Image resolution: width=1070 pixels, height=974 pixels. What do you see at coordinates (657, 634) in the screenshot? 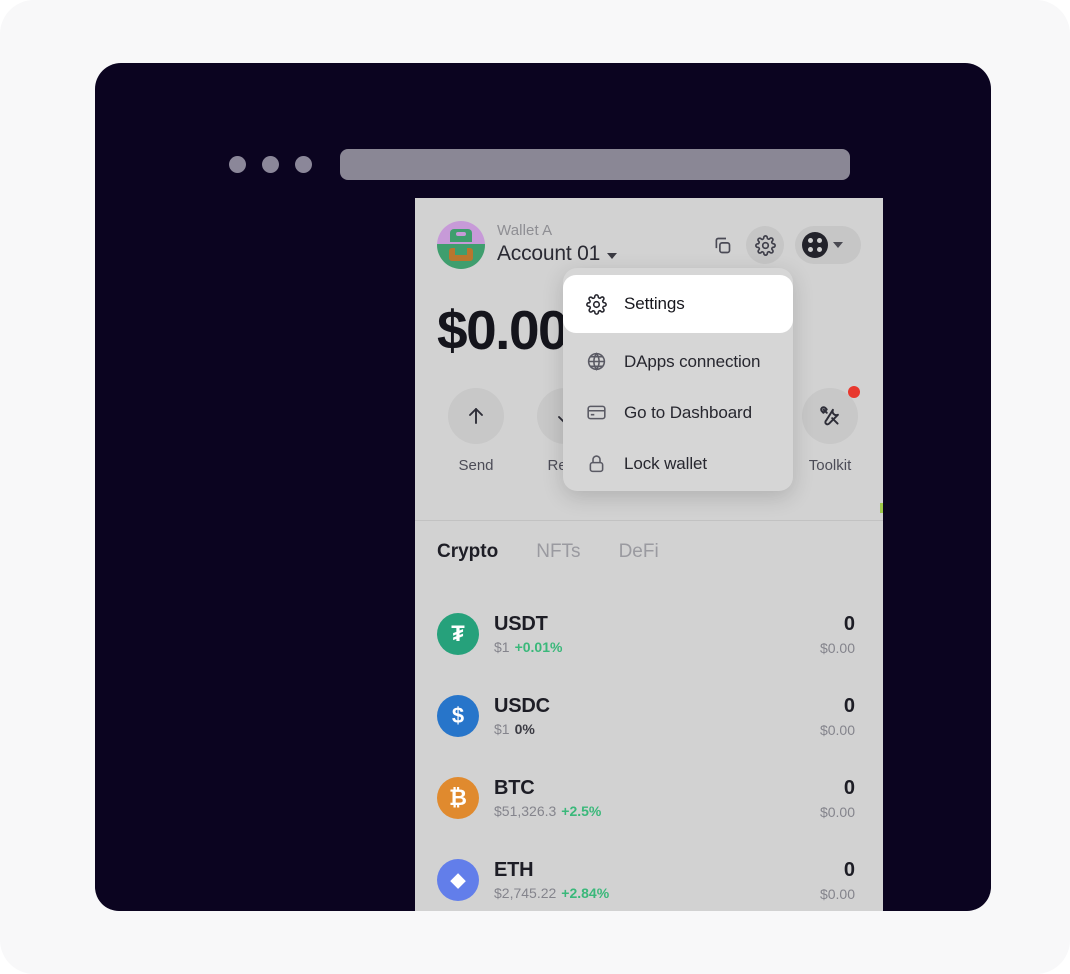
I see `token-info: USDT $1 +0.01%` at bounding box center [657, 634].